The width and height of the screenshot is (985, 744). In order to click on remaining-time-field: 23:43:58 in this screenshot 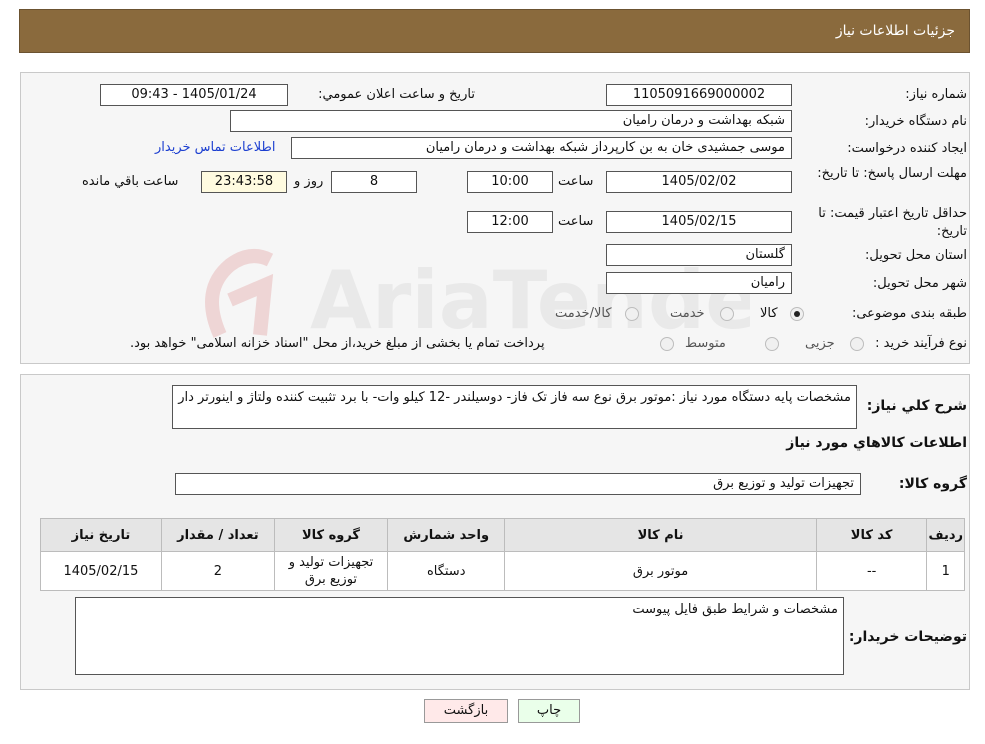, I will do `click(244, 182)`.